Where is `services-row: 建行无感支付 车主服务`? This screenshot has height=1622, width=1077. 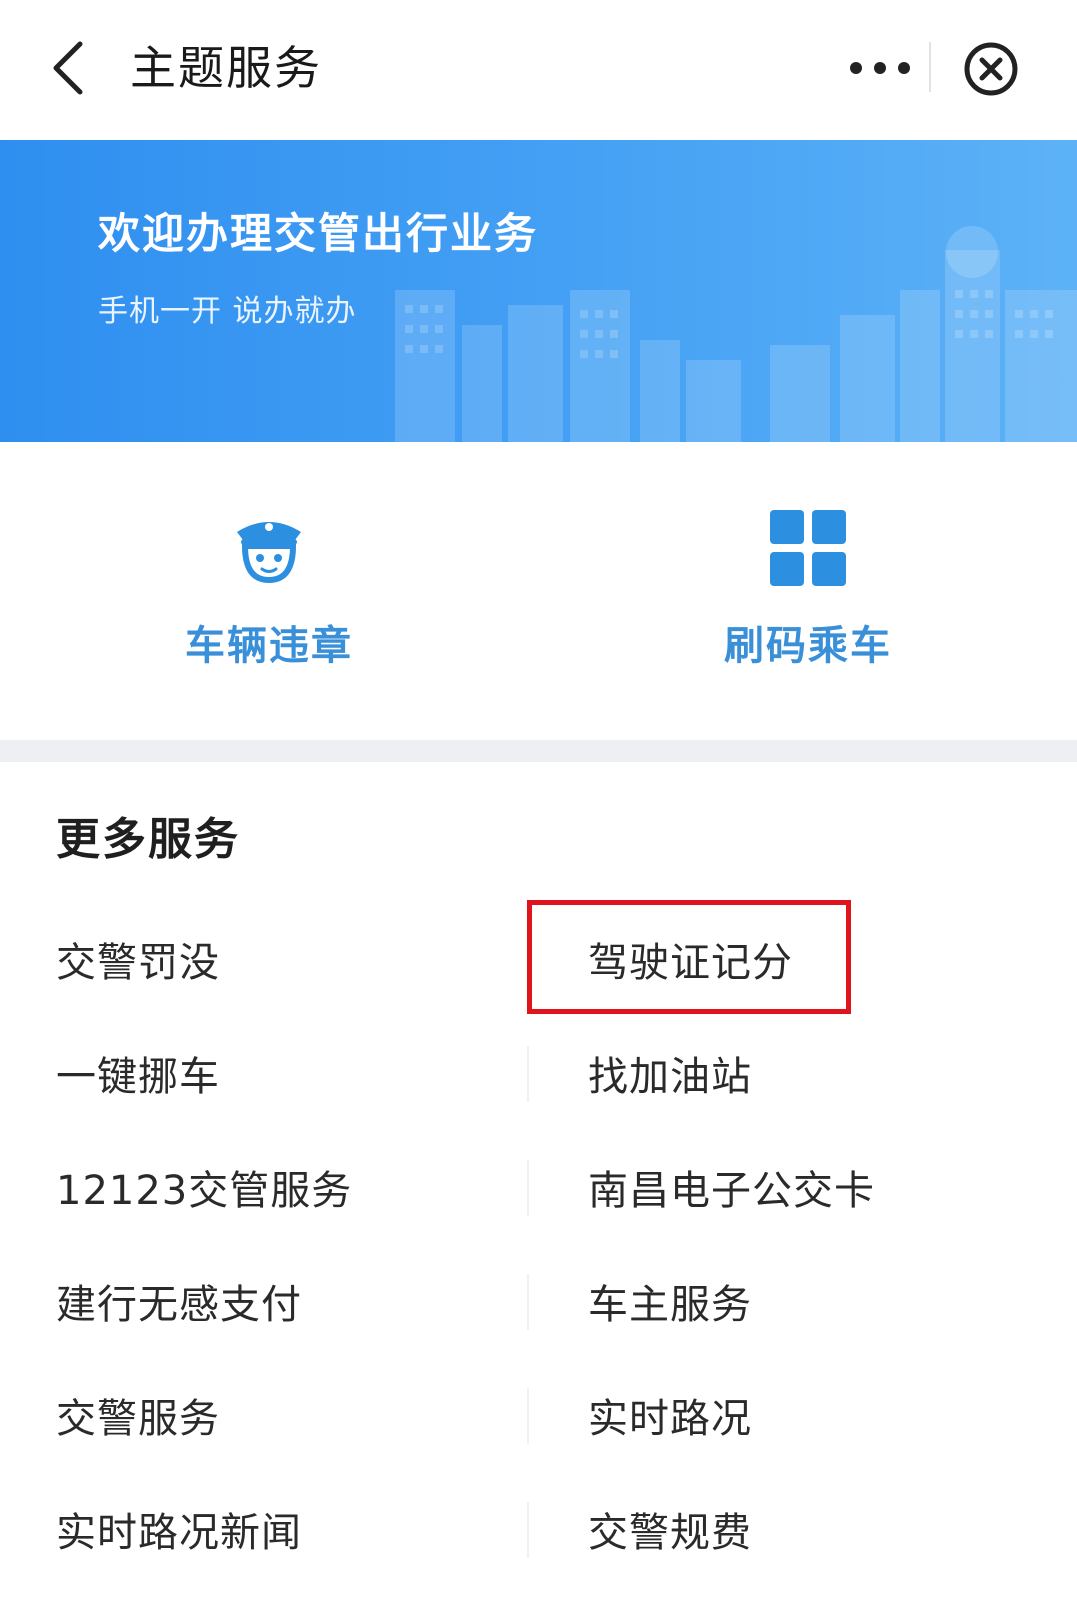
services-row: 建行无感支付 车主服务 is located at coordinates (538, 1301).